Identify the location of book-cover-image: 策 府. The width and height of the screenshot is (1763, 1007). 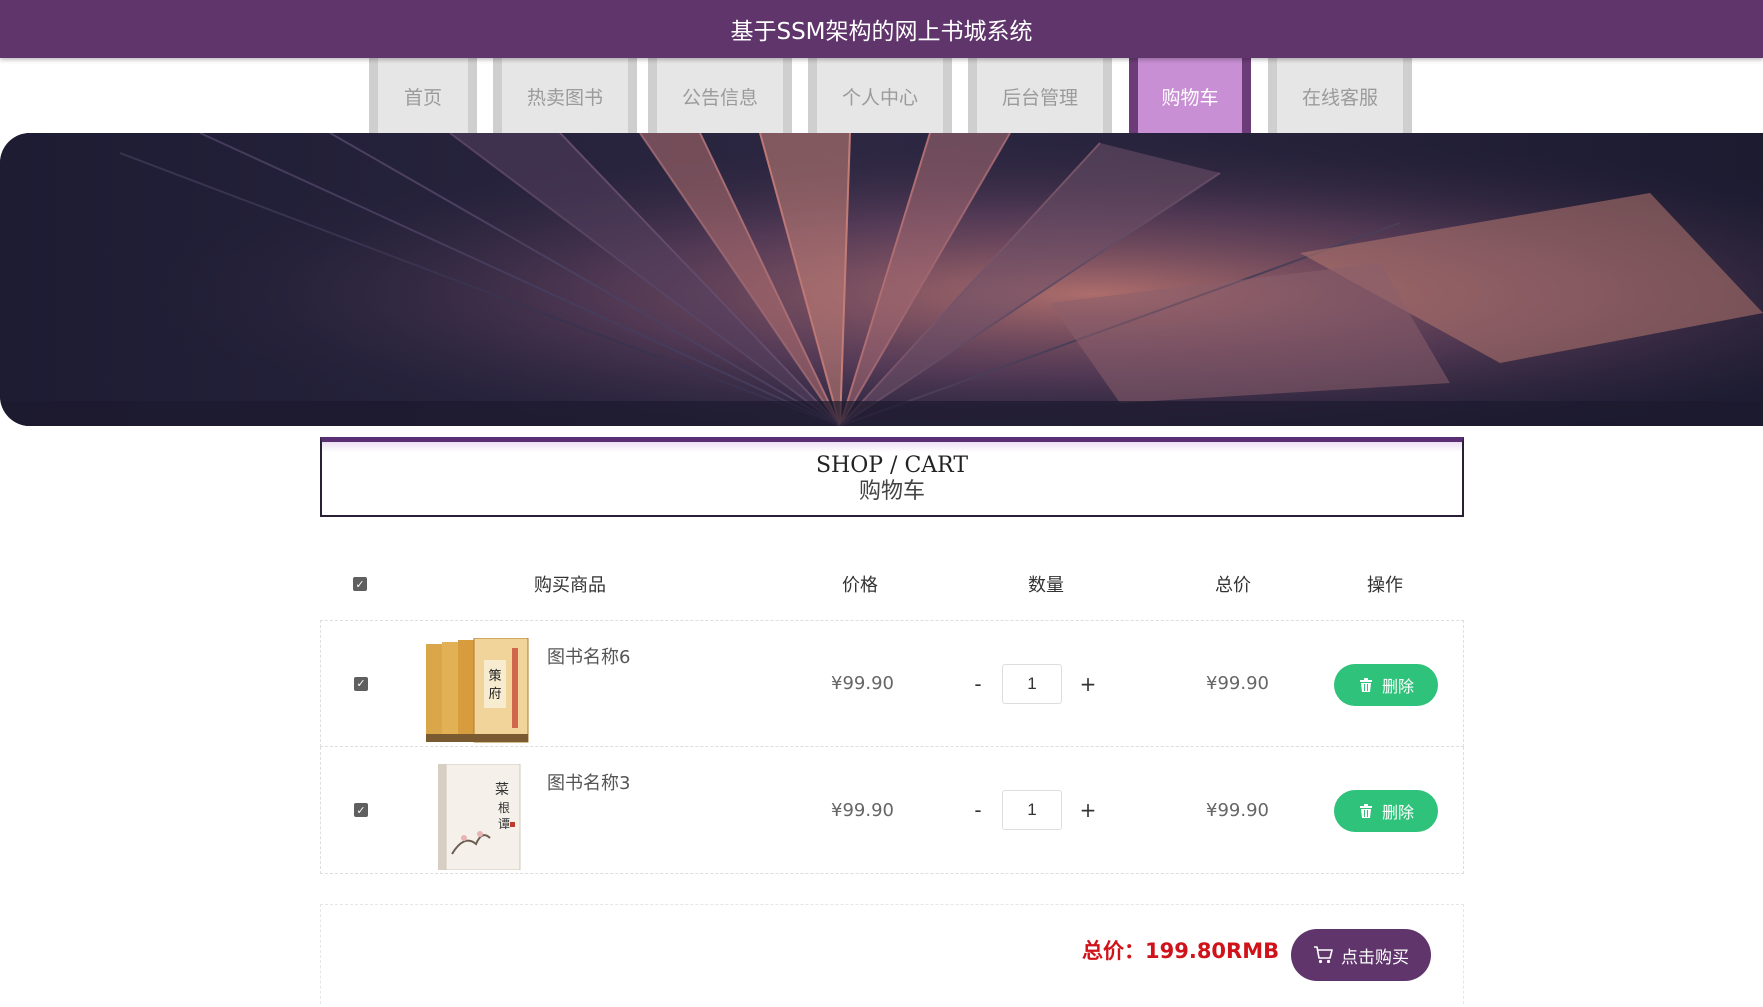
(477, 690).